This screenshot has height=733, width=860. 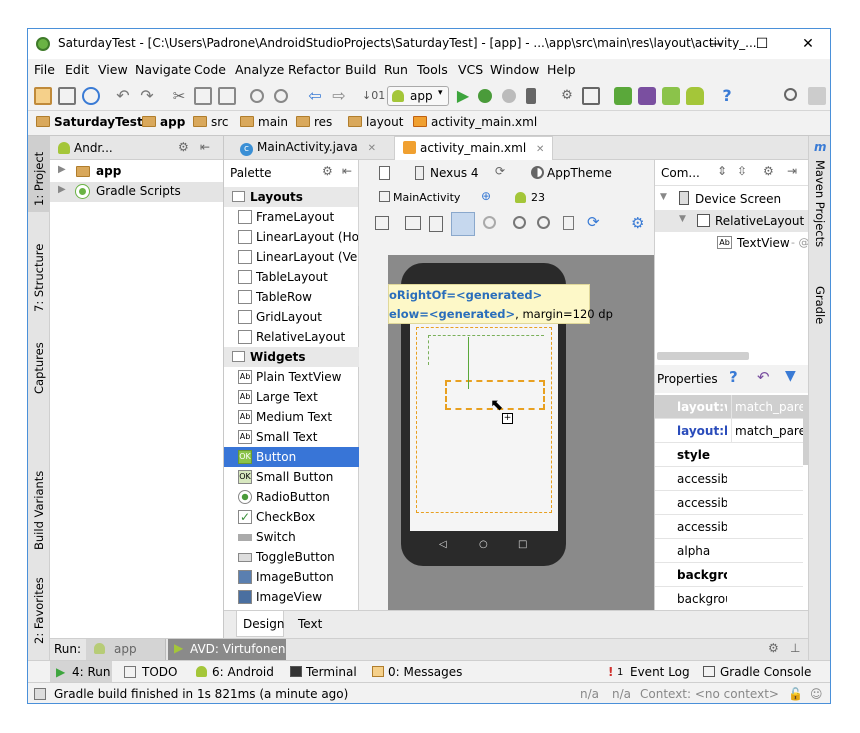 I want to click on tool-window-build-variants-label: Build Variants, so click(x=39, y=510).